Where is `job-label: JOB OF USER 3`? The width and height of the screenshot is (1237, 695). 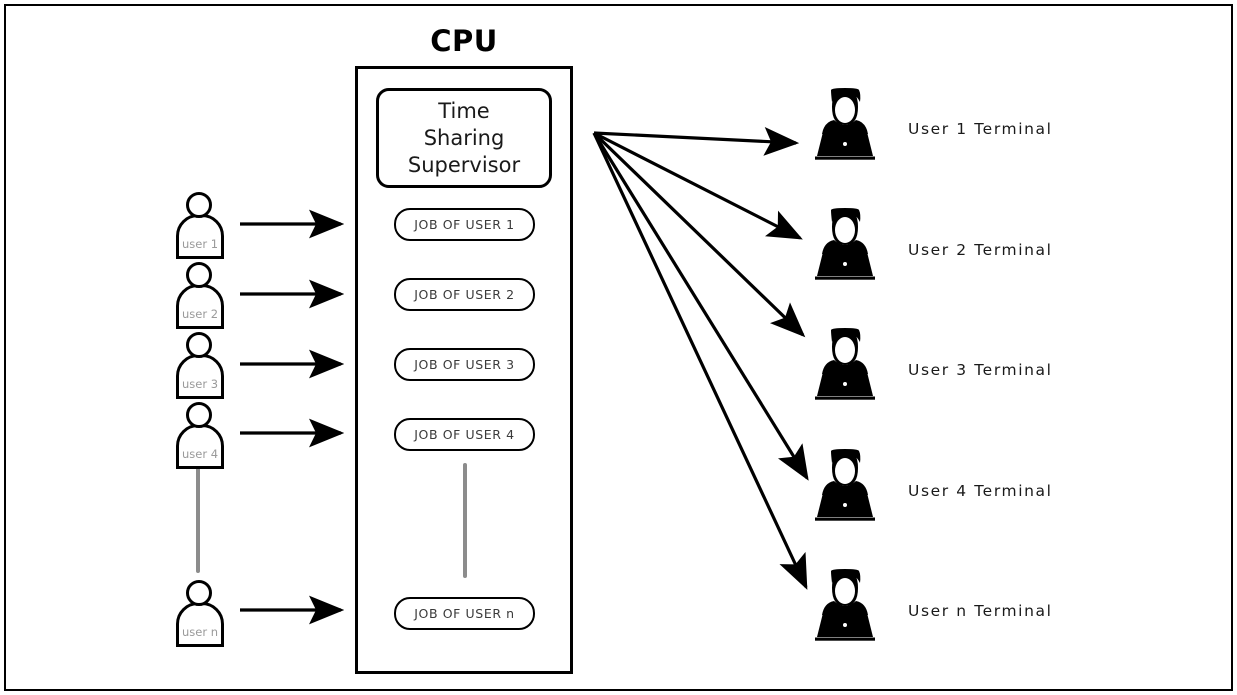 job-label: JOB OF USER 3 is located at coordinates (464, 364).